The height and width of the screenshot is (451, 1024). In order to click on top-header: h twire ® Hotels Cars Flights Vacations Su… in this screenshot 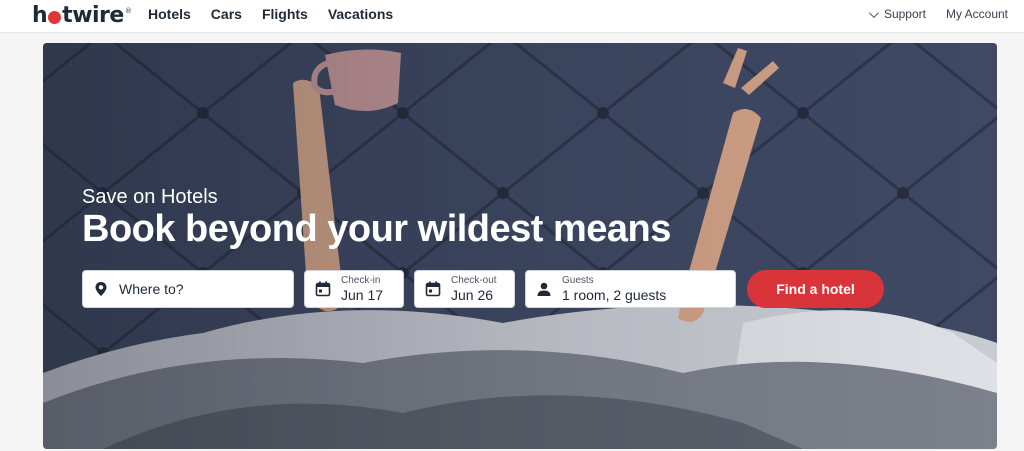, I will do `click(512, 16)`.